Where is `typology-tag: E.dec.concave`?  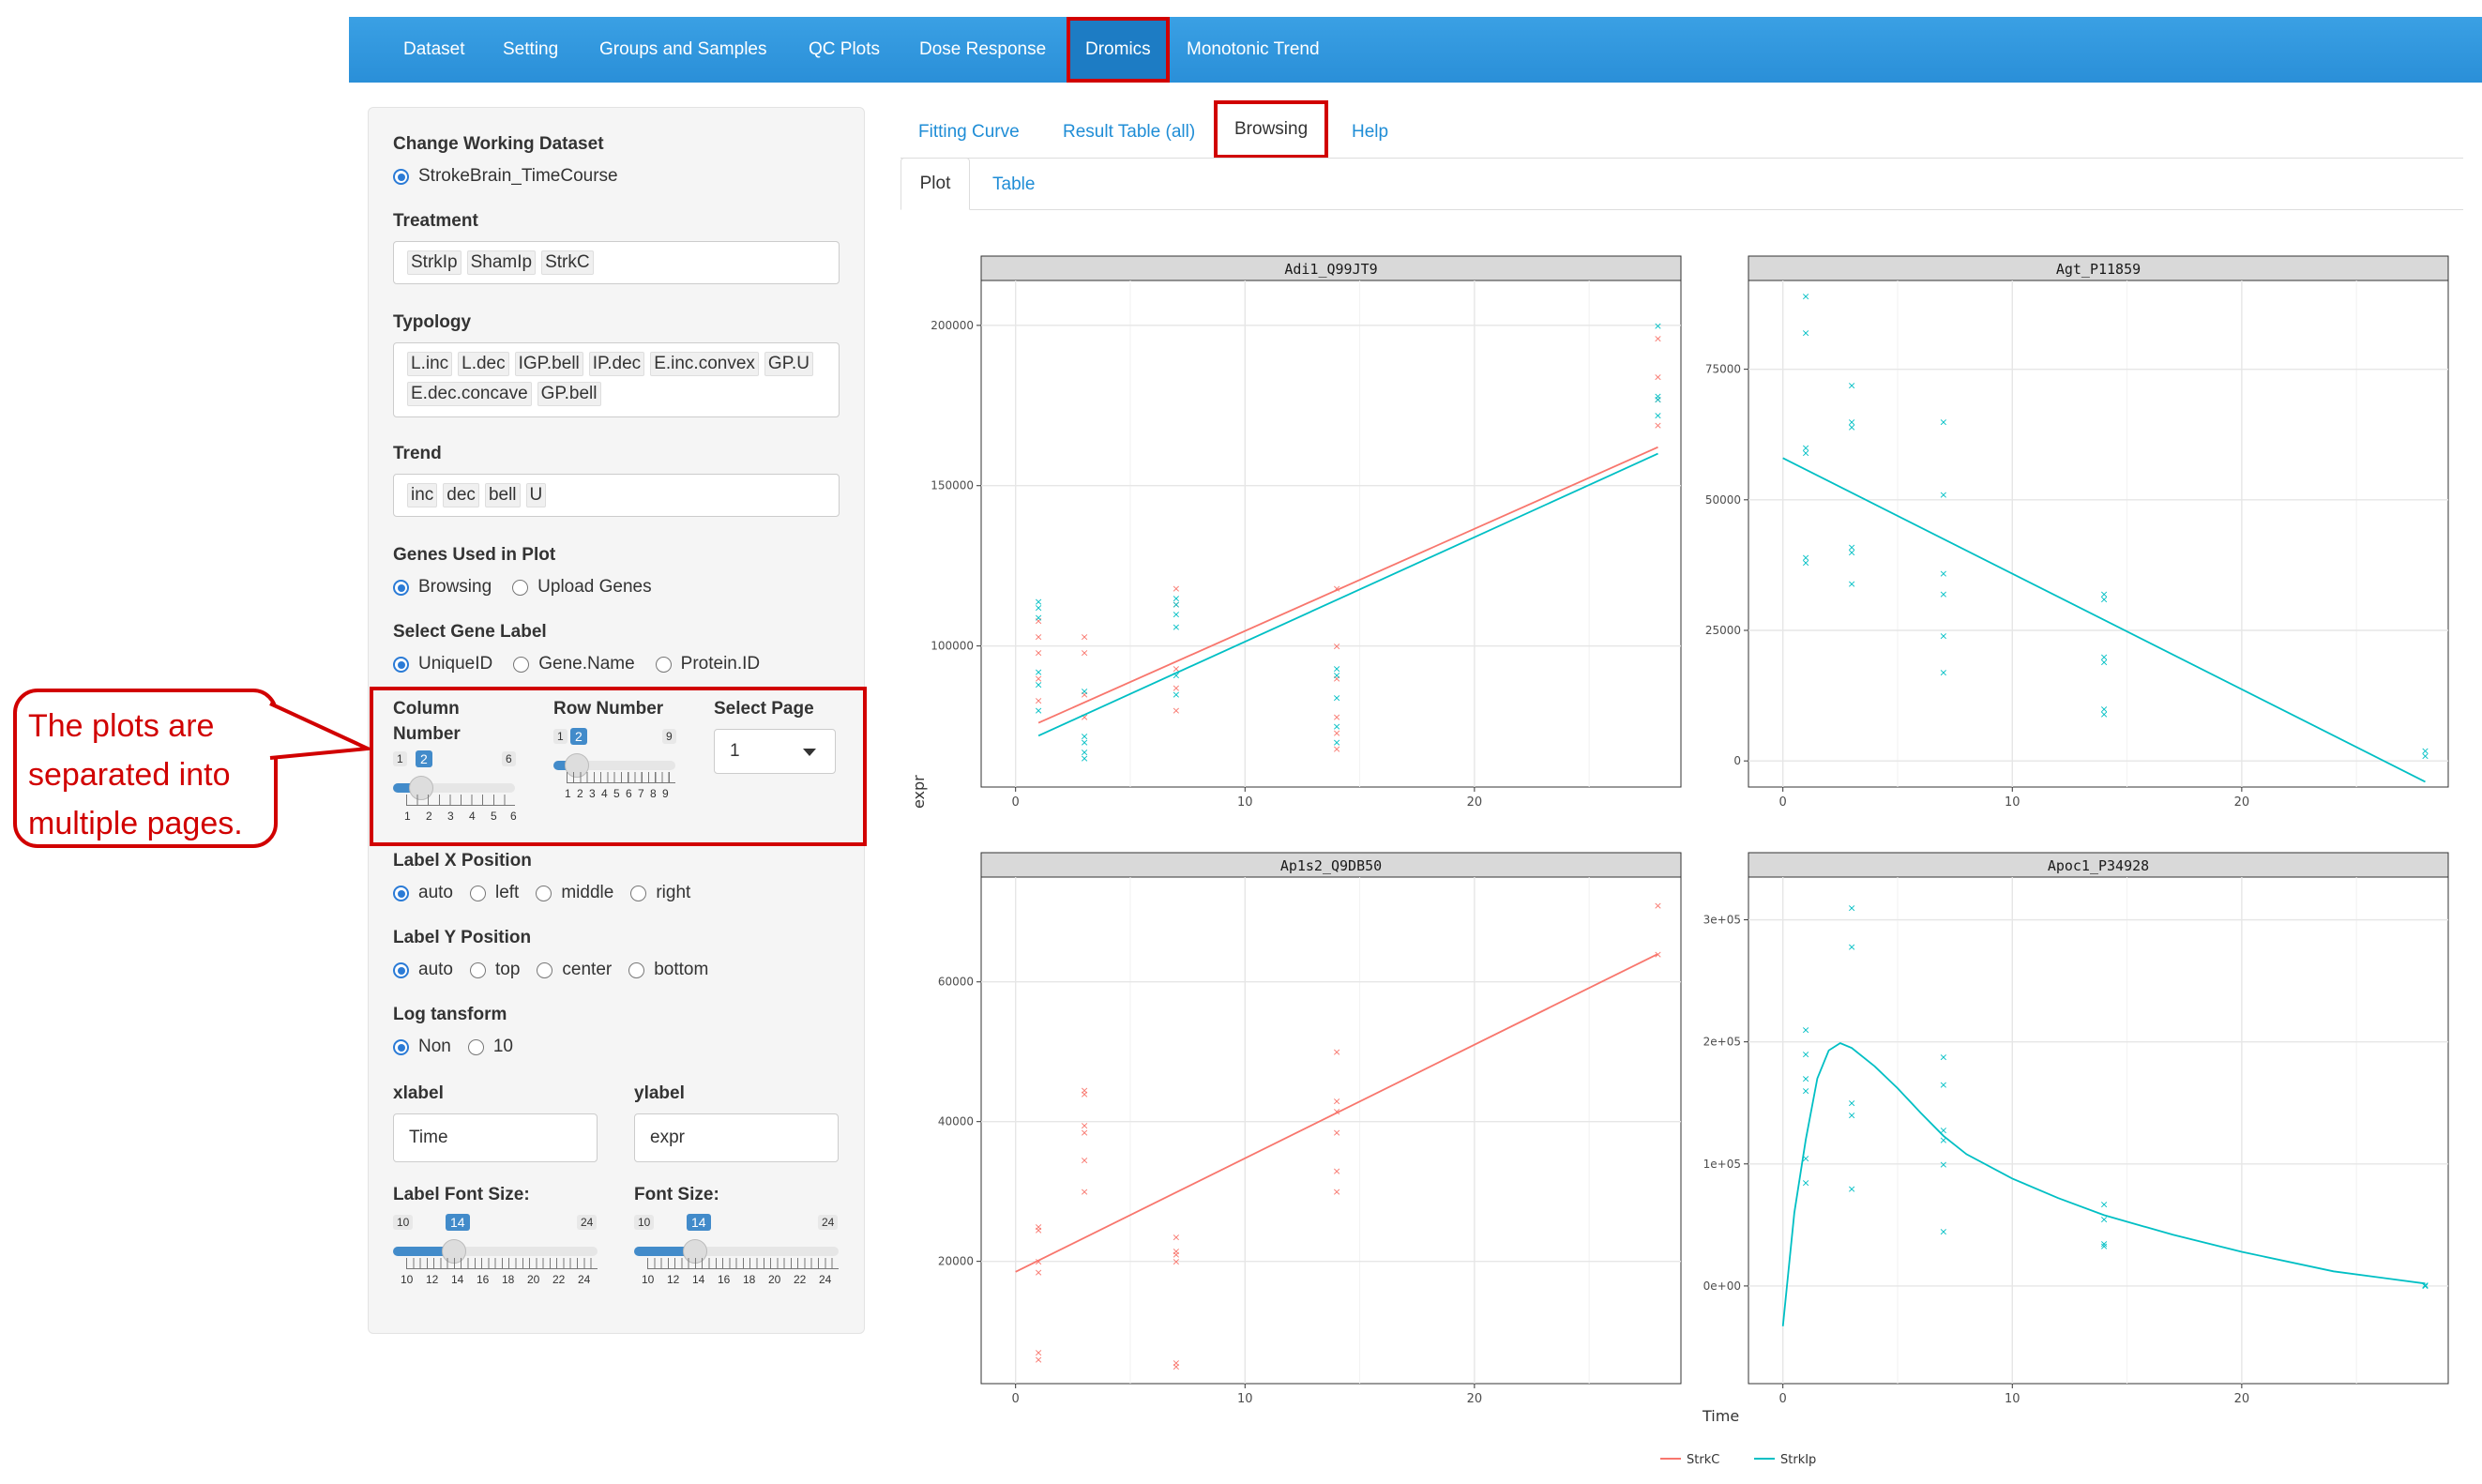
typology-tag: E.dec.concave is located at coordinates (469, 394).